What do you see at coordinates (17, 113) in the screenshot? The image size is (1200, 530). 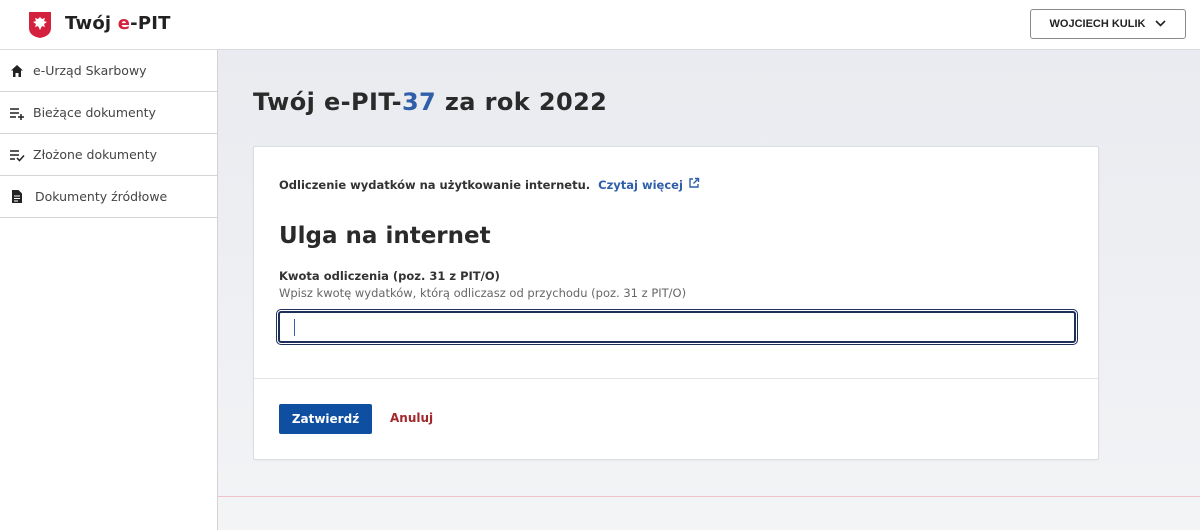 I see `list-add-icon` at bounding box center [17, 113].